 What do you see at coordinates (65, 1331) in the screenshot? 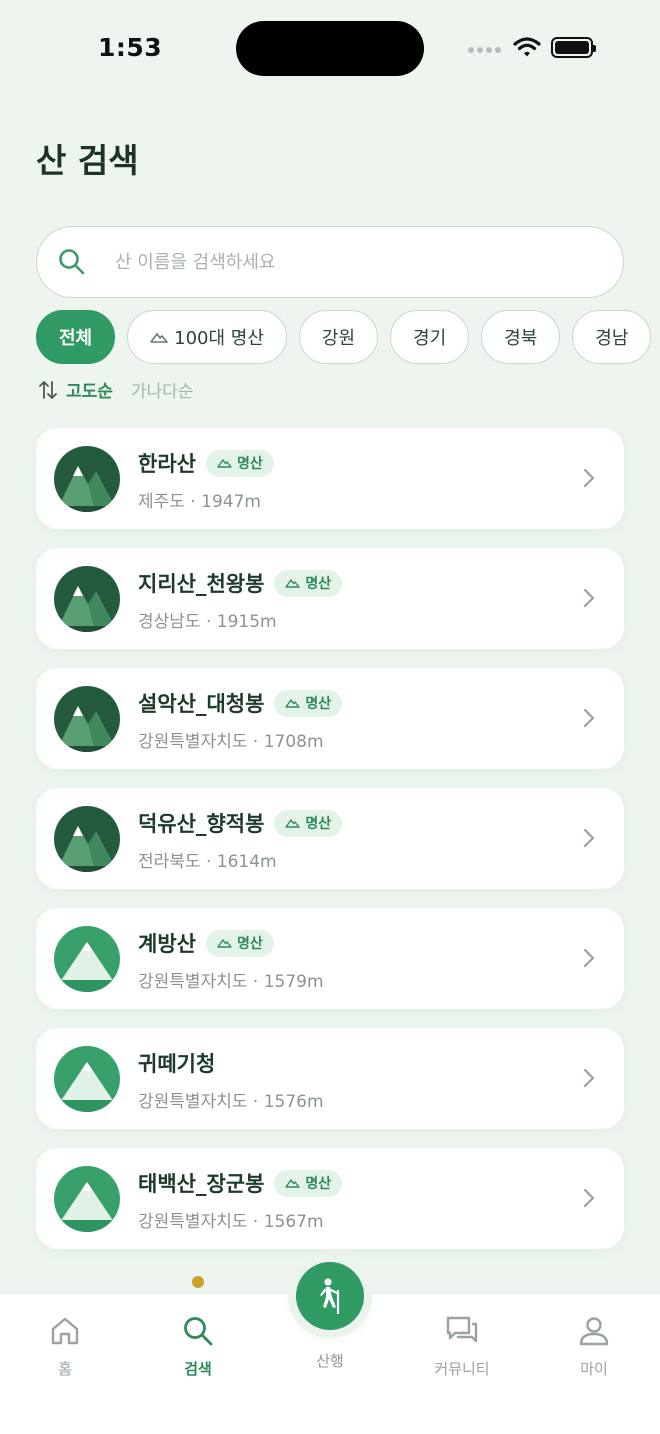
I see `home-icon` at bounding box center [65, 1331].